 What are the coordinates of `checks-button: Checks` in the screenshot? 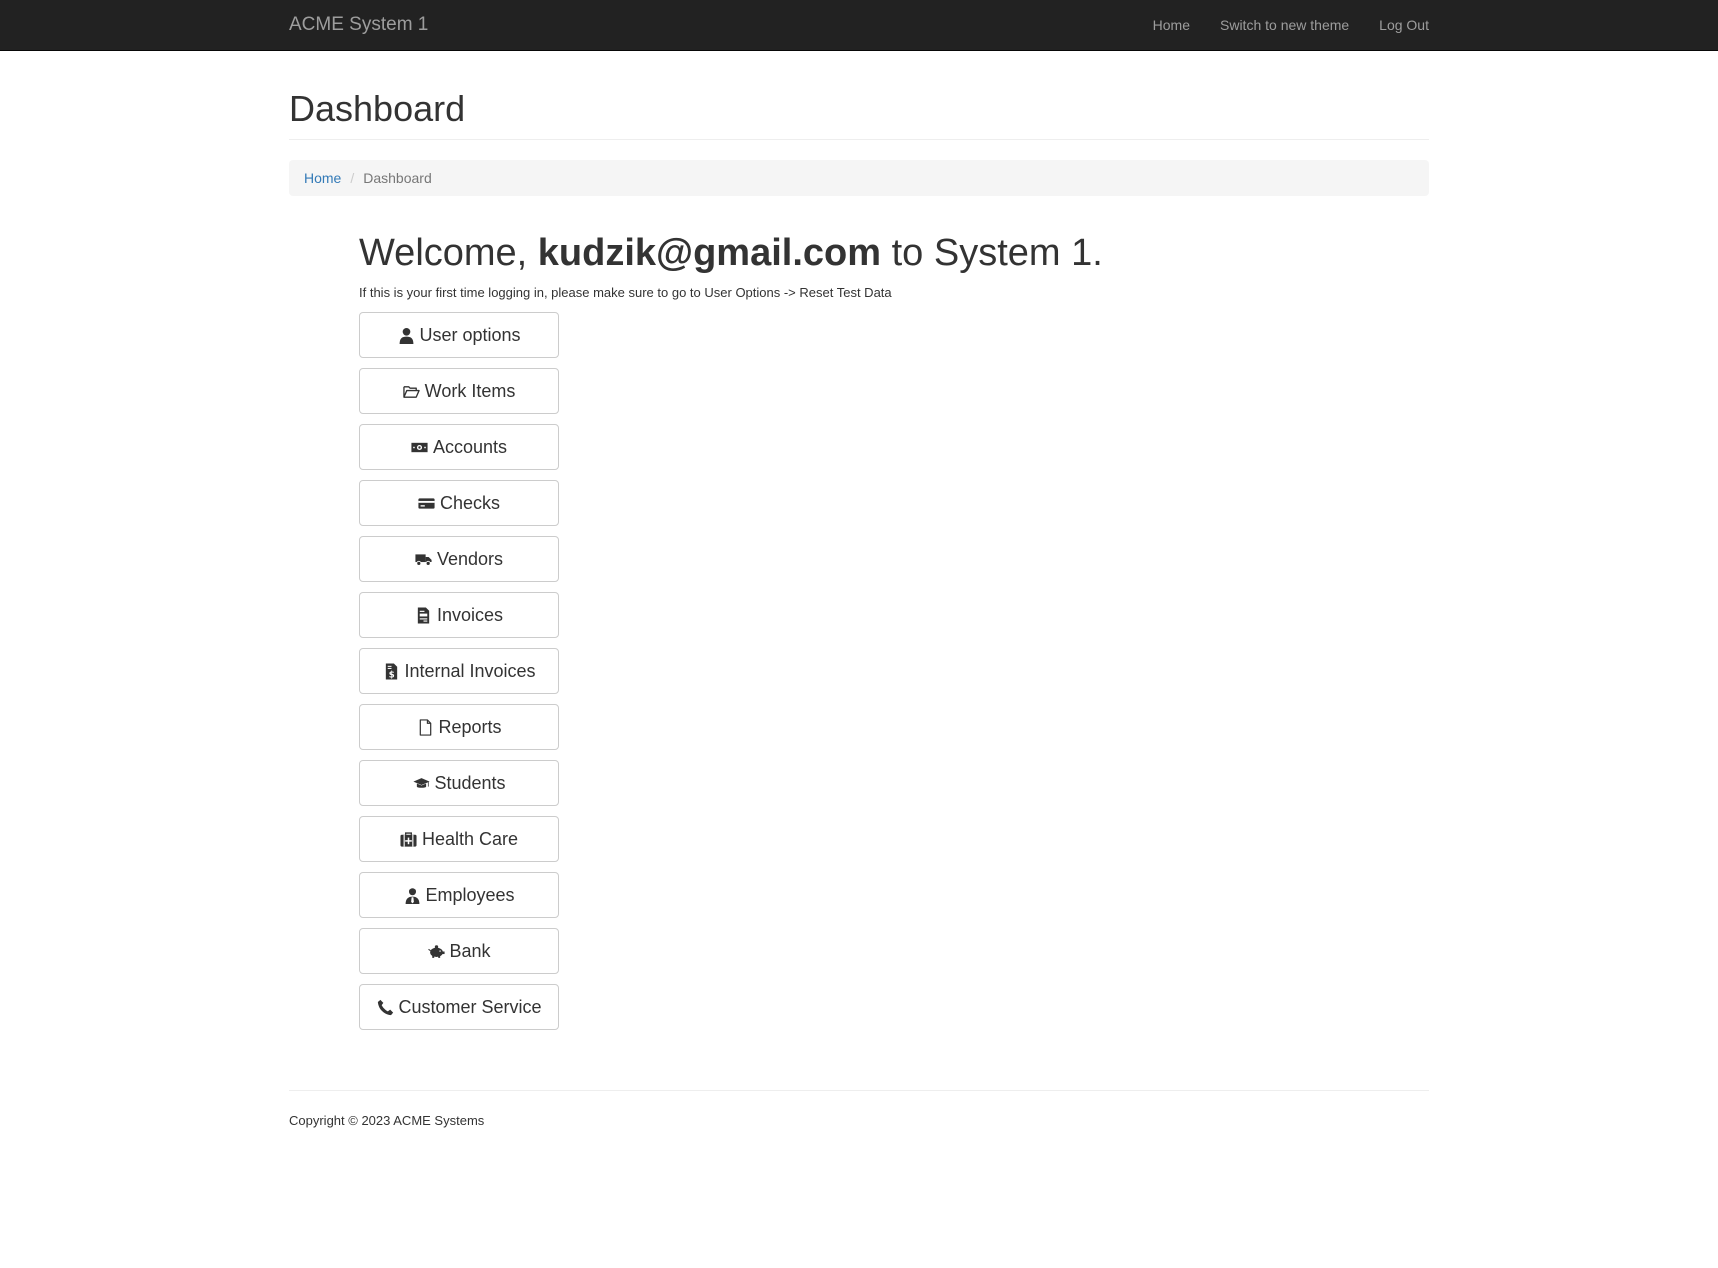 It's located at (459, 503).